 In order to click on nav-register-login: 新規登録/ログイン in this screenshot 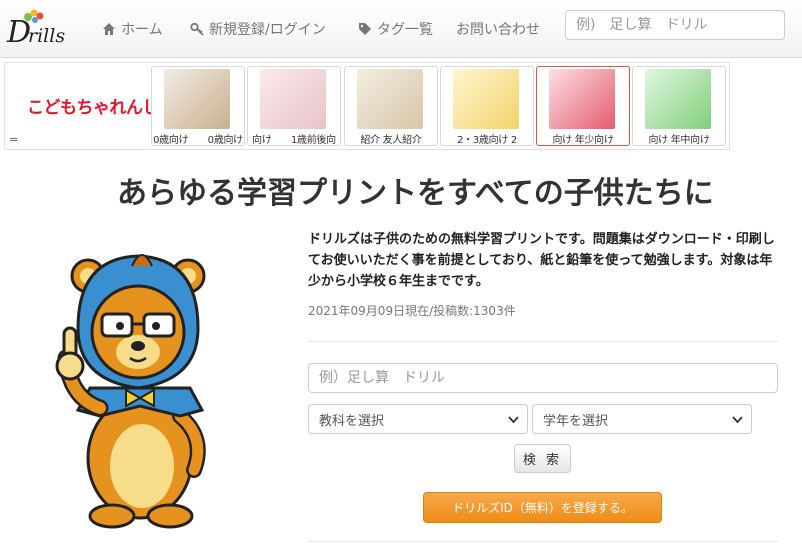, I will do `click(258, 29)`.